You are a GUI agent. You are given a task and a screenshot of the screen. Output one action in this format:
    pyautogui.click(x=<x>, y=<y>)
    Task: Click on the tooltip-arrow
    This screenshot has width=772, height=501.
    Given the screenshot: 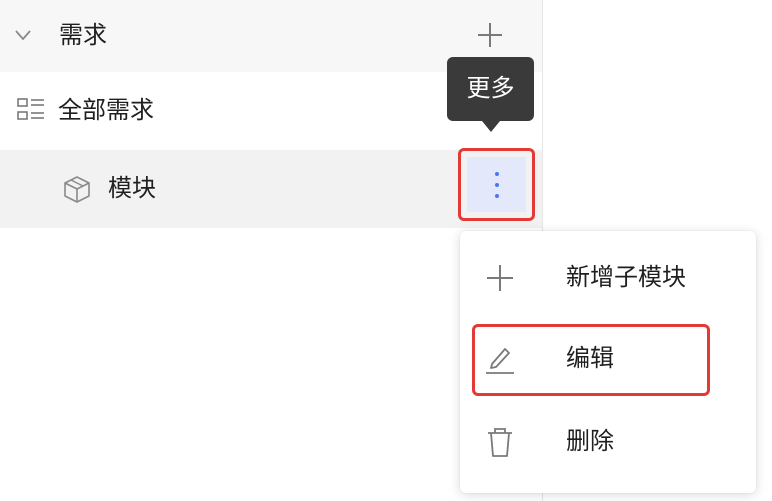 What is the action you would take?
    pyautogui.click(x=491, y=126)
    